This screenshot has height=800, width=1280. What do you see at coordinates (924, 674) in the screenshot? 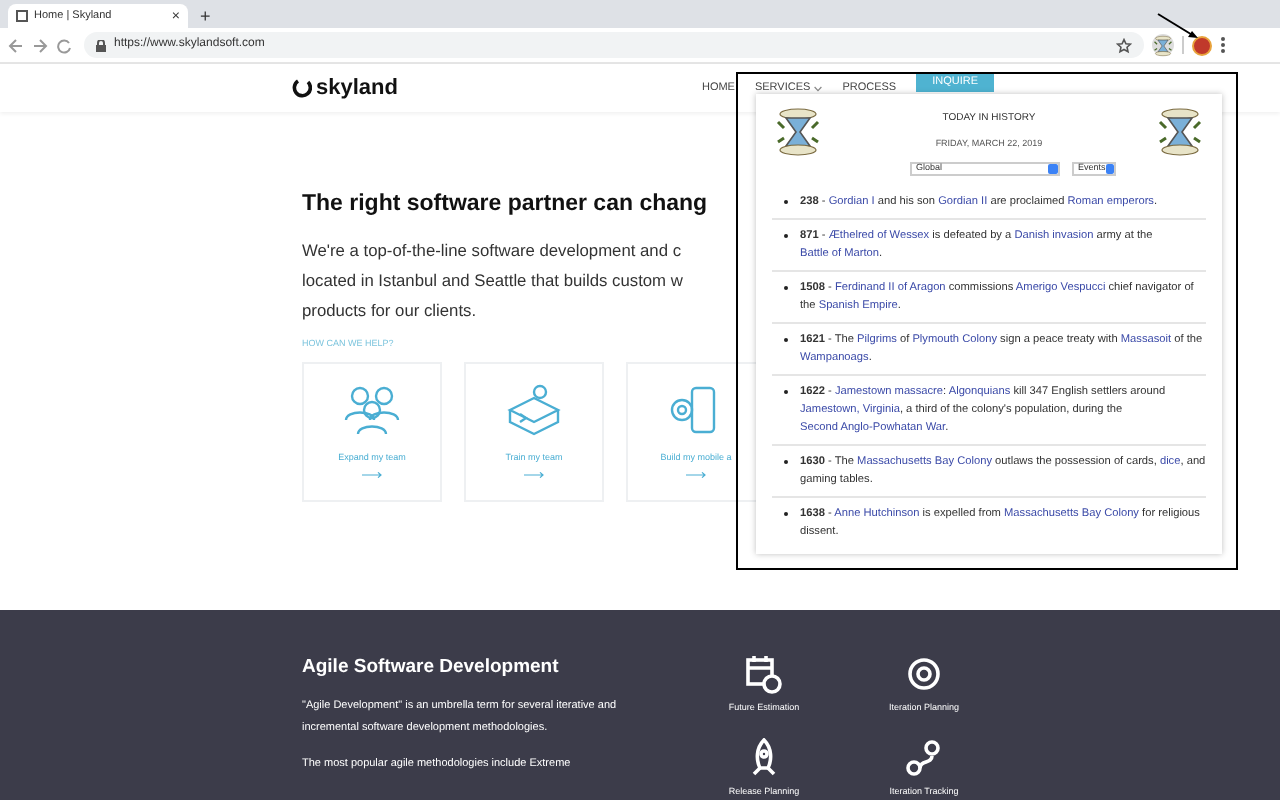
I see `cycle-icon` at bounding box center [924, 674].